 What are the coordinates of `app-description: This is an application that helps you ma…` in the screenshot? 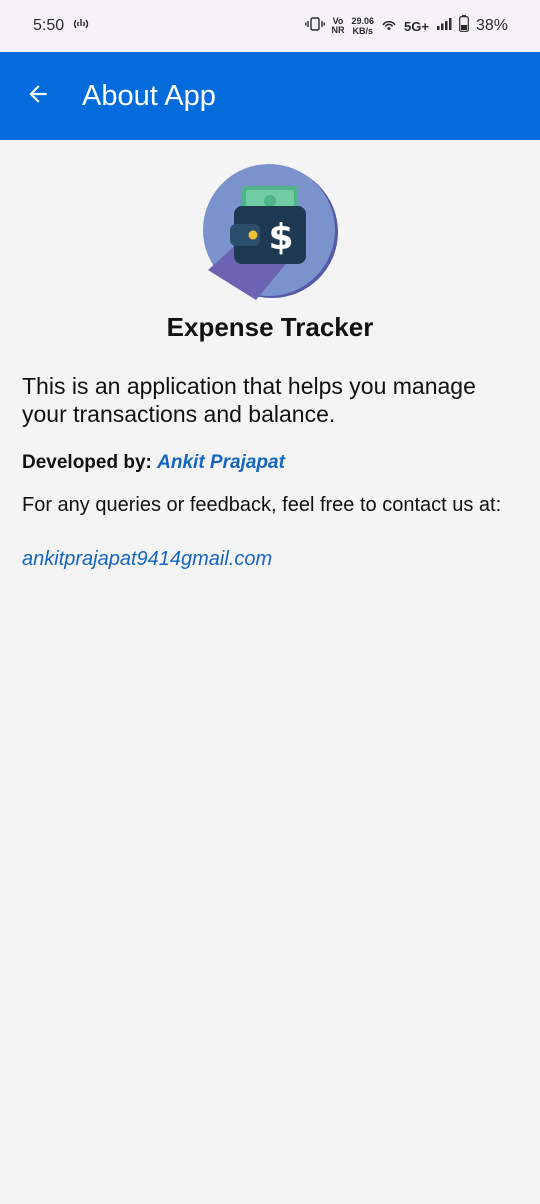 It's located at (249, 400).